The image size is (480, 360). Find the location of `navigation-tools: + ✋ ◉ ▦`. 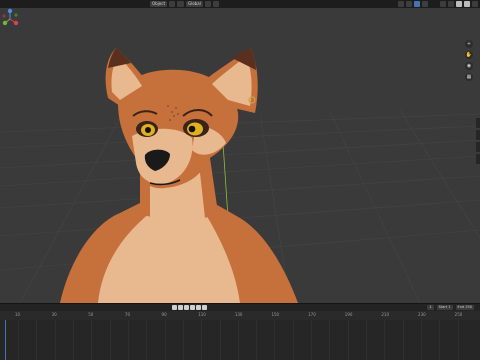

navigation-tools: + ✋ ◉ ▦ is located at coordinates (469, 60).